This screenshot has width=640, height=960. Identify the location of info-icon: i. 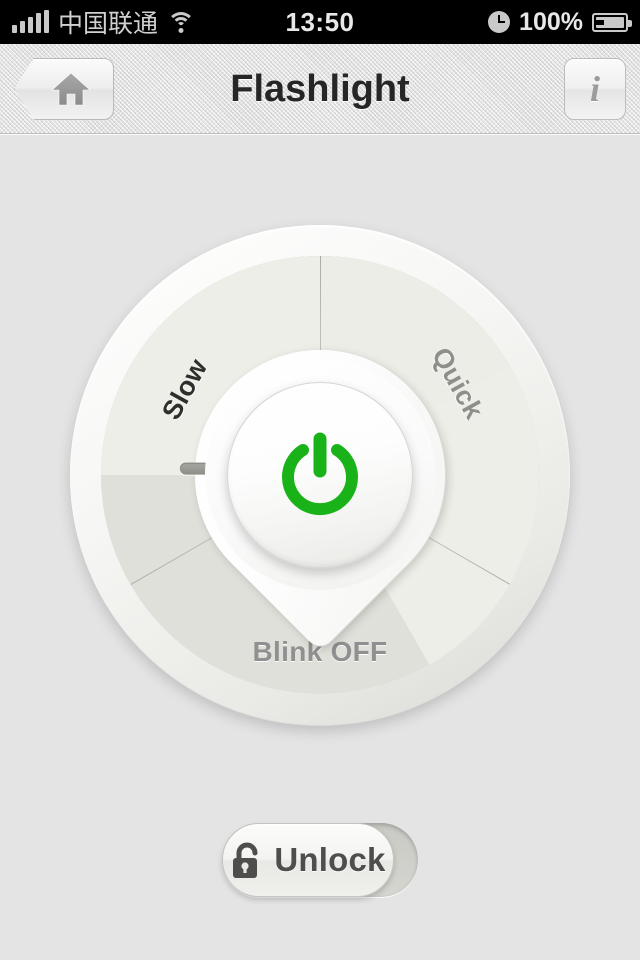
(594, 89).